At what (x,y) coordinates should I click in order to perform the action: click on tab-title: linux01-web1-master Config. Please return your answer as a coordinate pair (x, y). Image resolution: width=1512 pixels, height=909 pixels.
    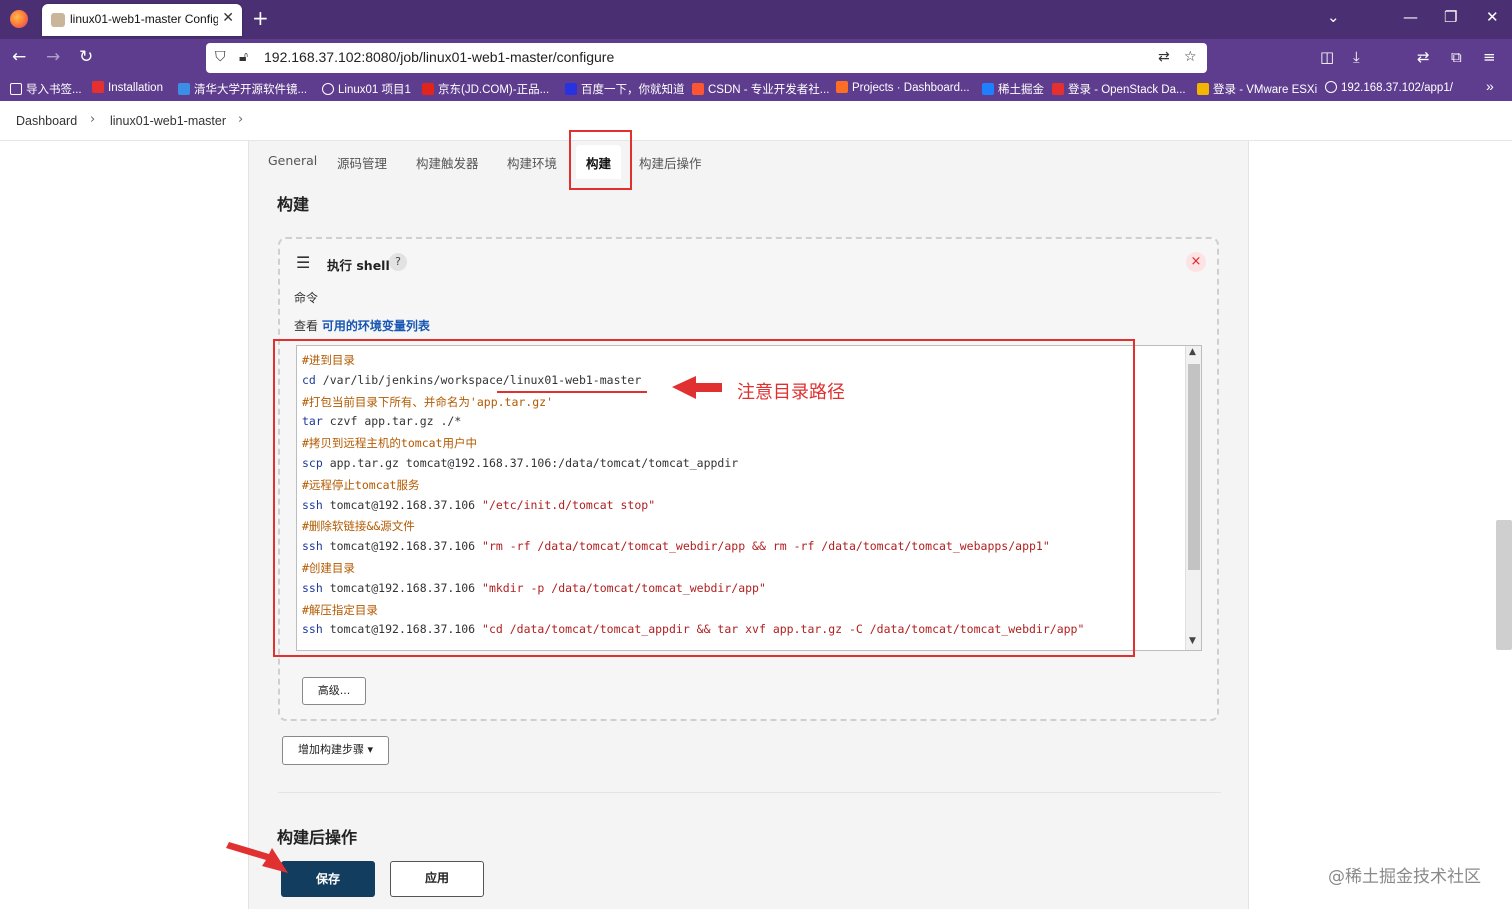
    Looking at the image, I should click on (144, 19).